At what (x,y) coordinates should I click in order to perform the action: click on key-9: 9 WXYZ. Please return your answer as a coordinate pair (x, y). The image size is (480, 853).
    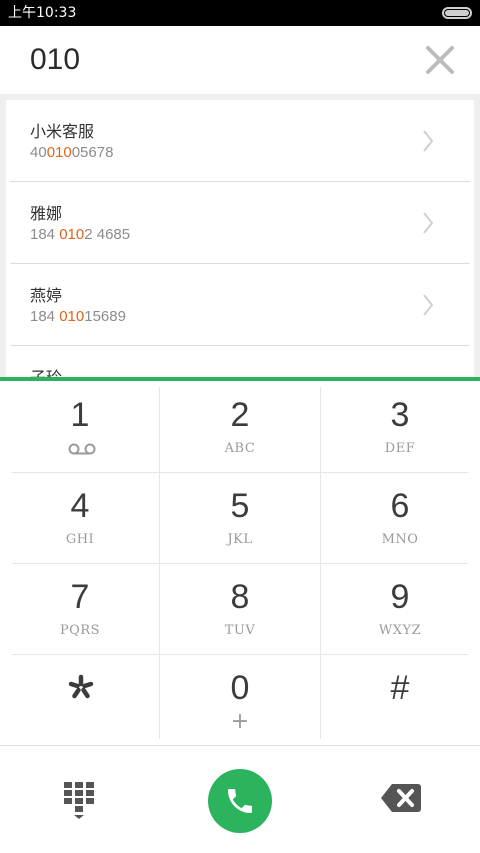
    Looking at the image, I should click on (400, 608).